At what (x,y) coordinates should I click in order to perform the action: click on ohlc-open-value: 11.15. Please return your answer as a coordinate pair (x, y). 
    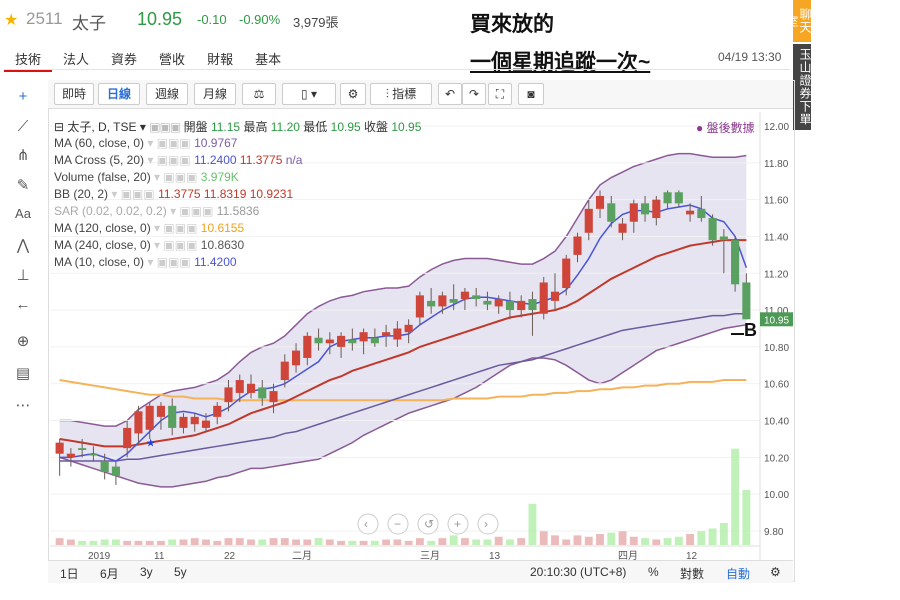
    Looking at the image, I should click on (225, 127).